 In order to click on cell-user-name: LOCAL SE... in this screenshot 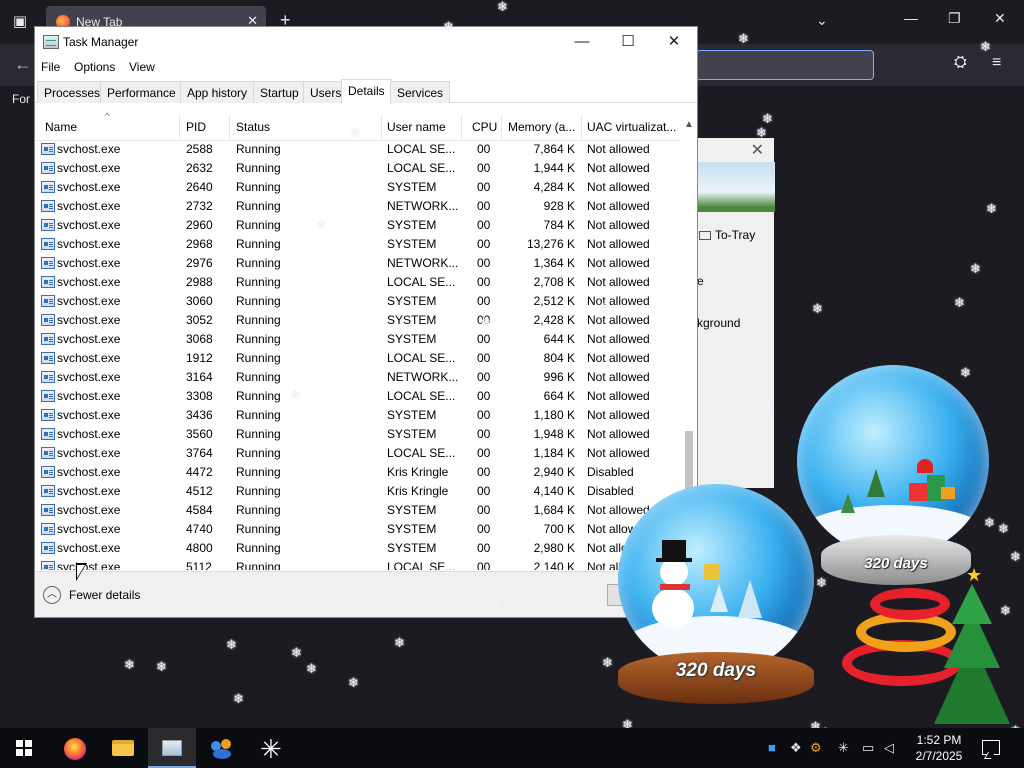, I will do `click(421, 282)`.